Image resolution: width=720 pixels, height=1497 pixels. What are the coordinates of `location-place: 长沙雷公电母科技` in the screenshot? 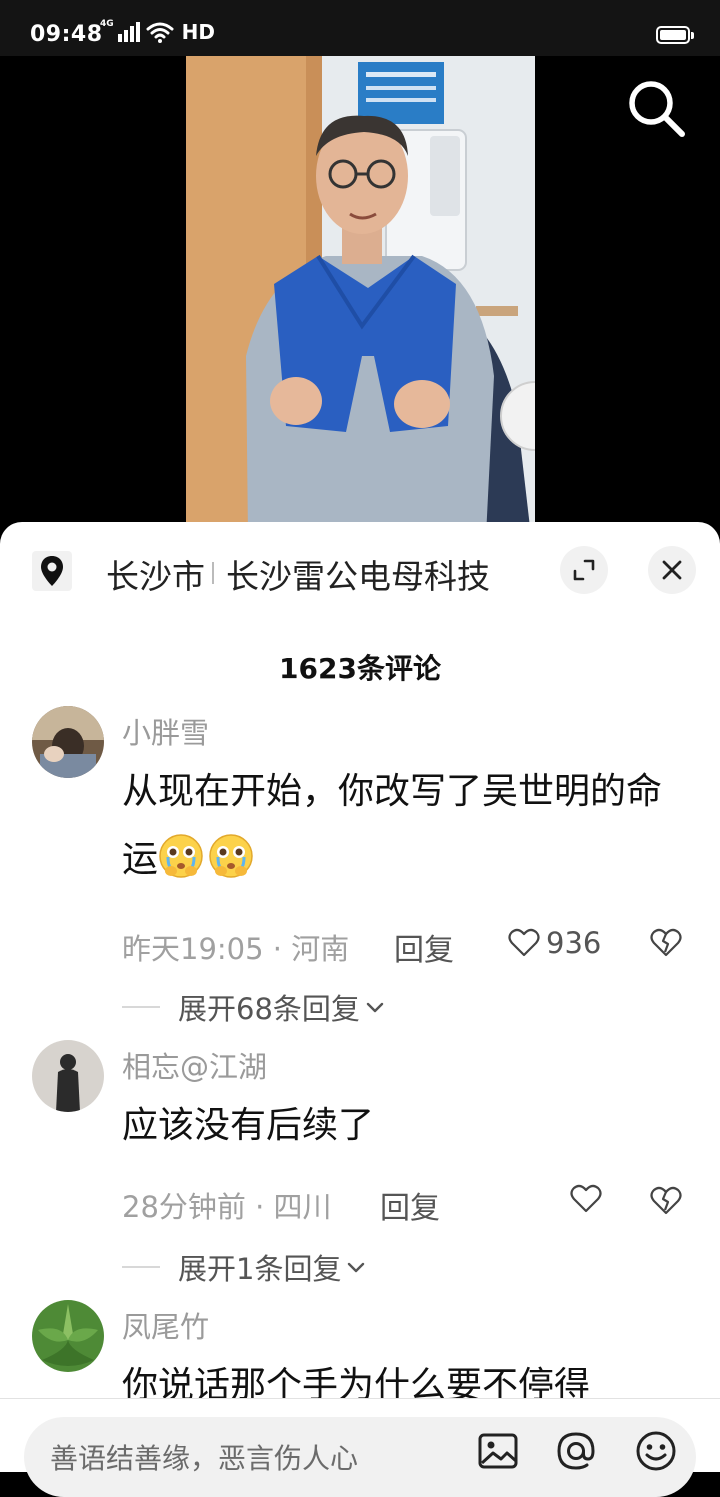 It's located at (358, 574).